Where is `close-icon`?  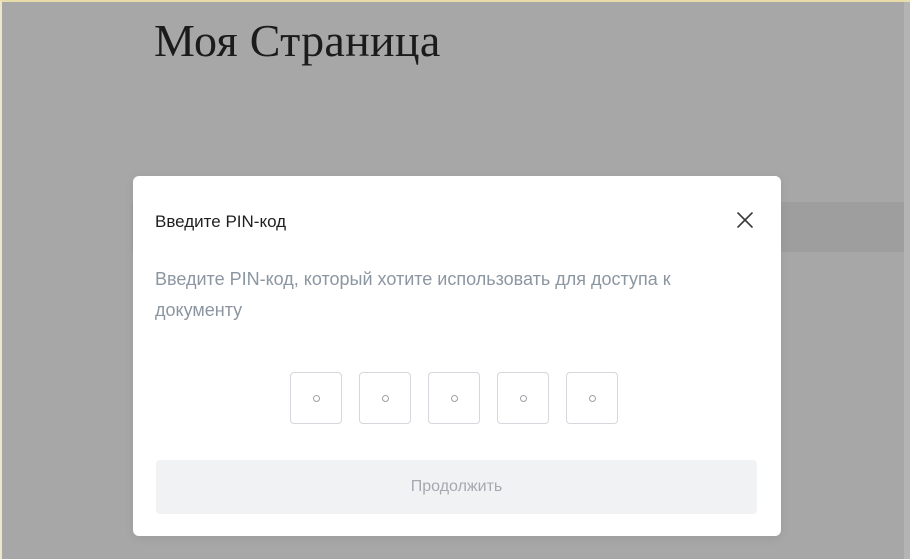
close-icon is located at coordinates (745, 220).